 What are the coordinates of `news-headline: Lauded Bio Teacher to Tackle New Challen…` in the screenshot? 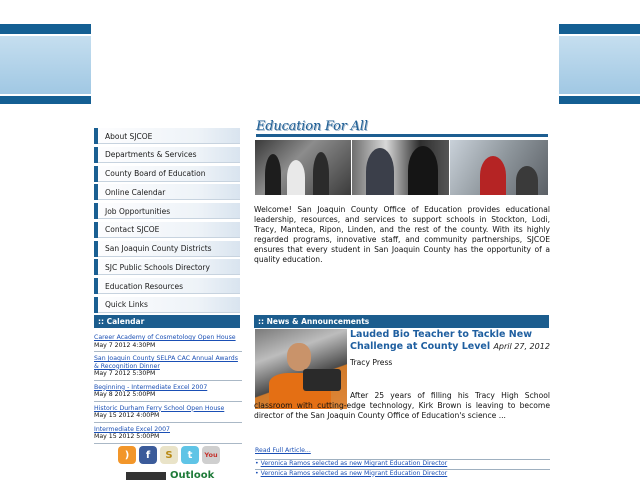 It's located at (450, 341).